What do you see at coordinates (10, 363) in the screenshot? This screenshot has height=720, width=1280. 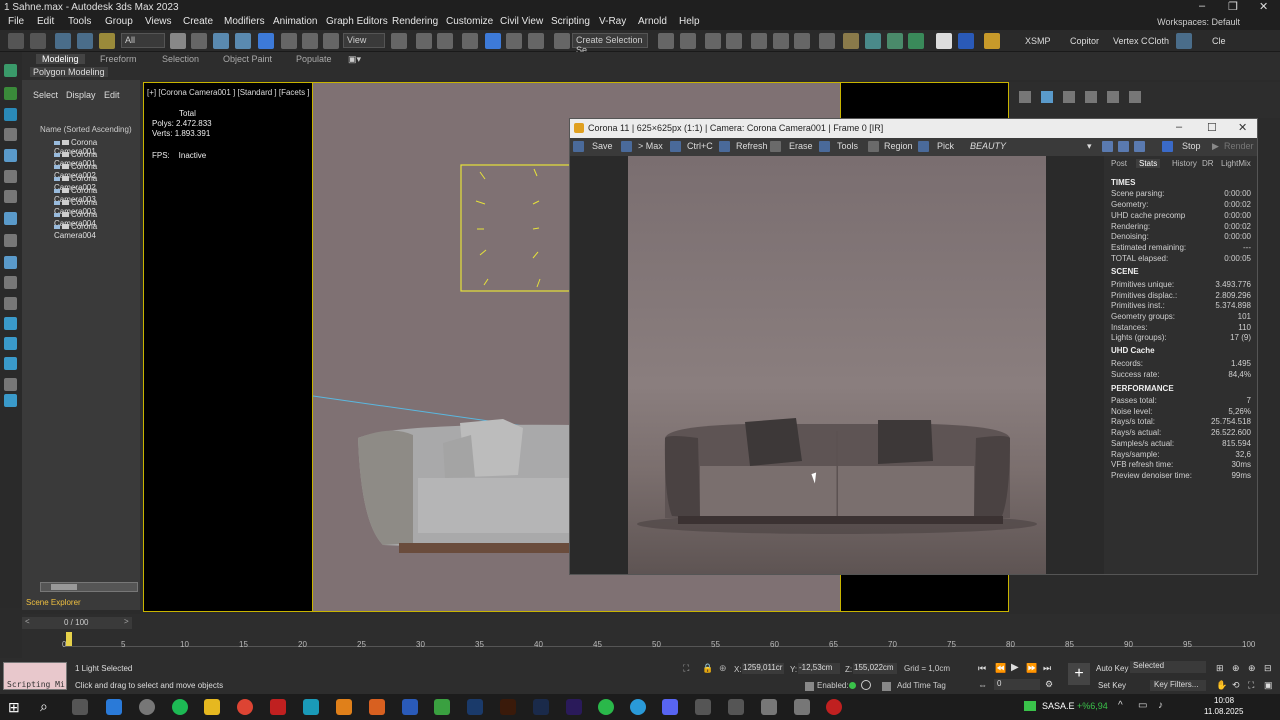 I see `container-icon` at bounding box center [10, 363].